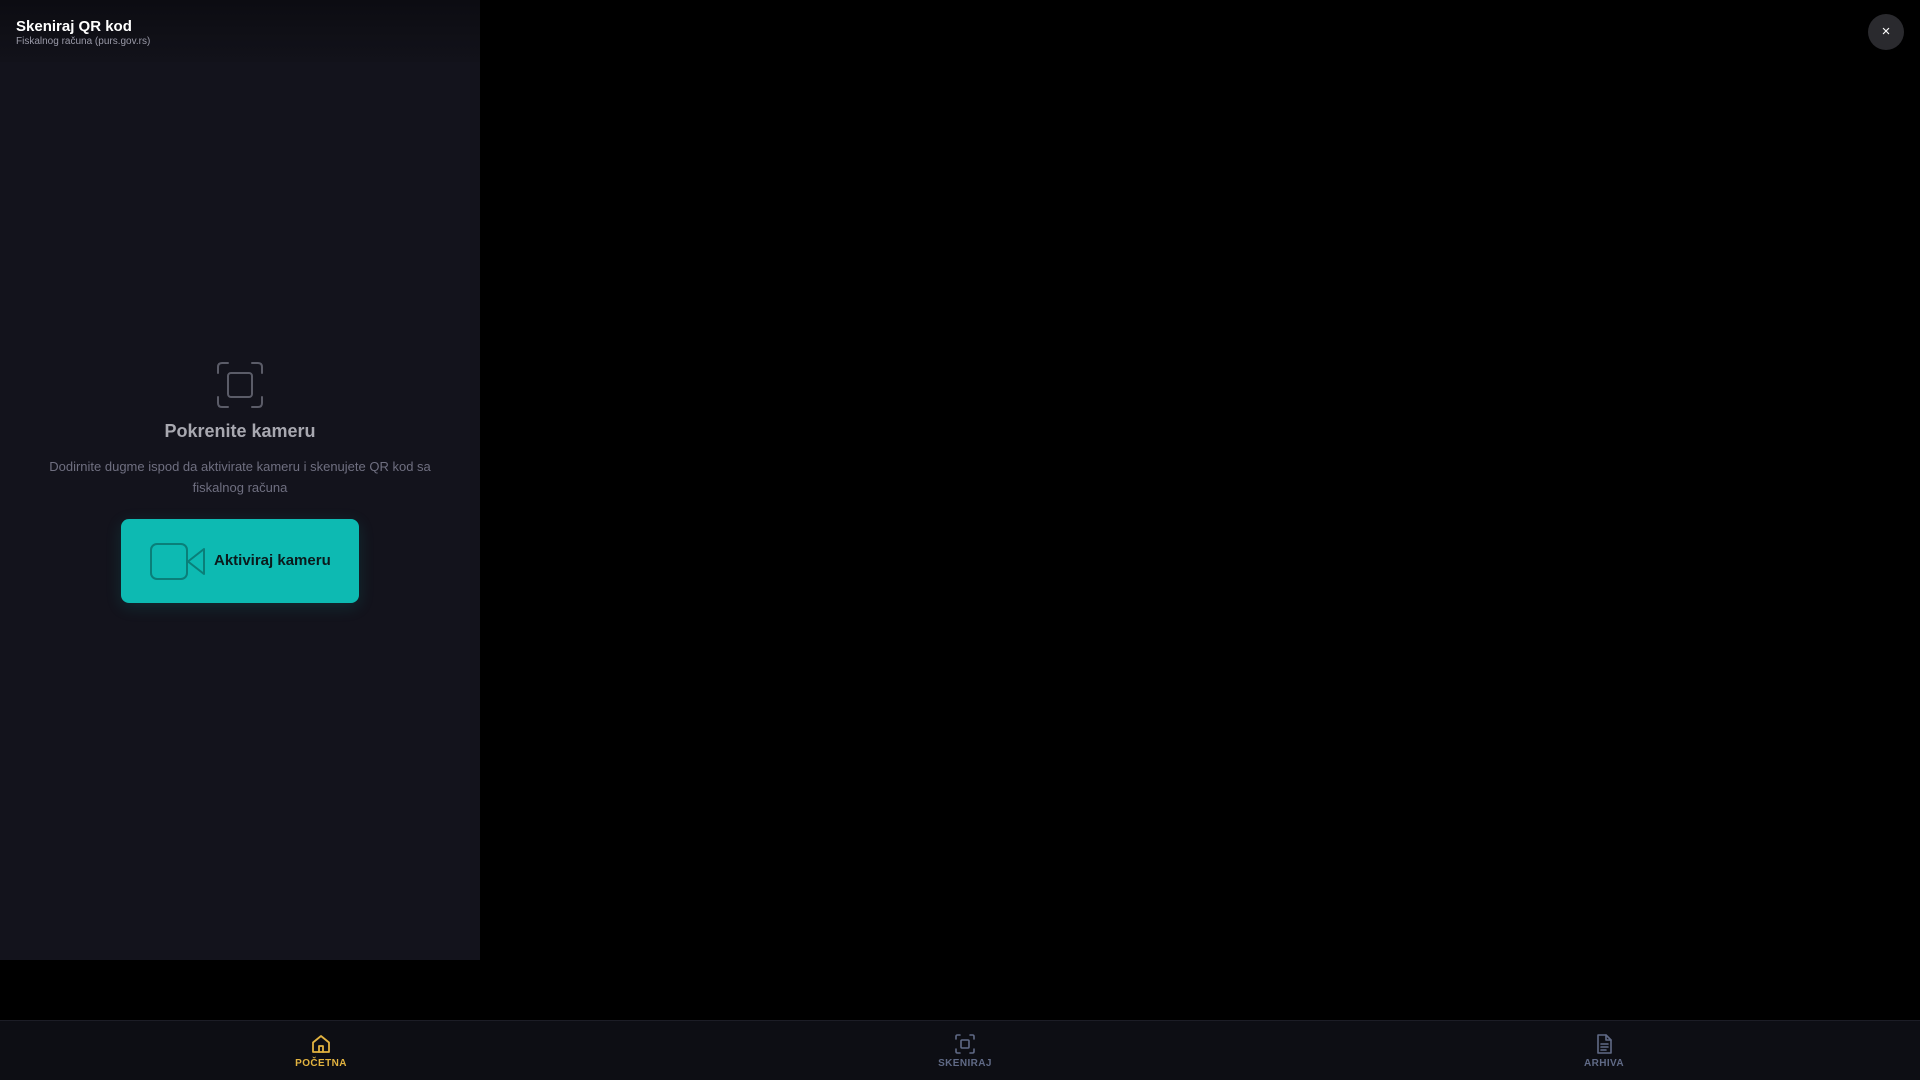 This screenshot has width=1920, height=1080. Describe the element at coordinates (321, 1063) in the screenshot. I see `nav-label-home: POČETNA` at that location.